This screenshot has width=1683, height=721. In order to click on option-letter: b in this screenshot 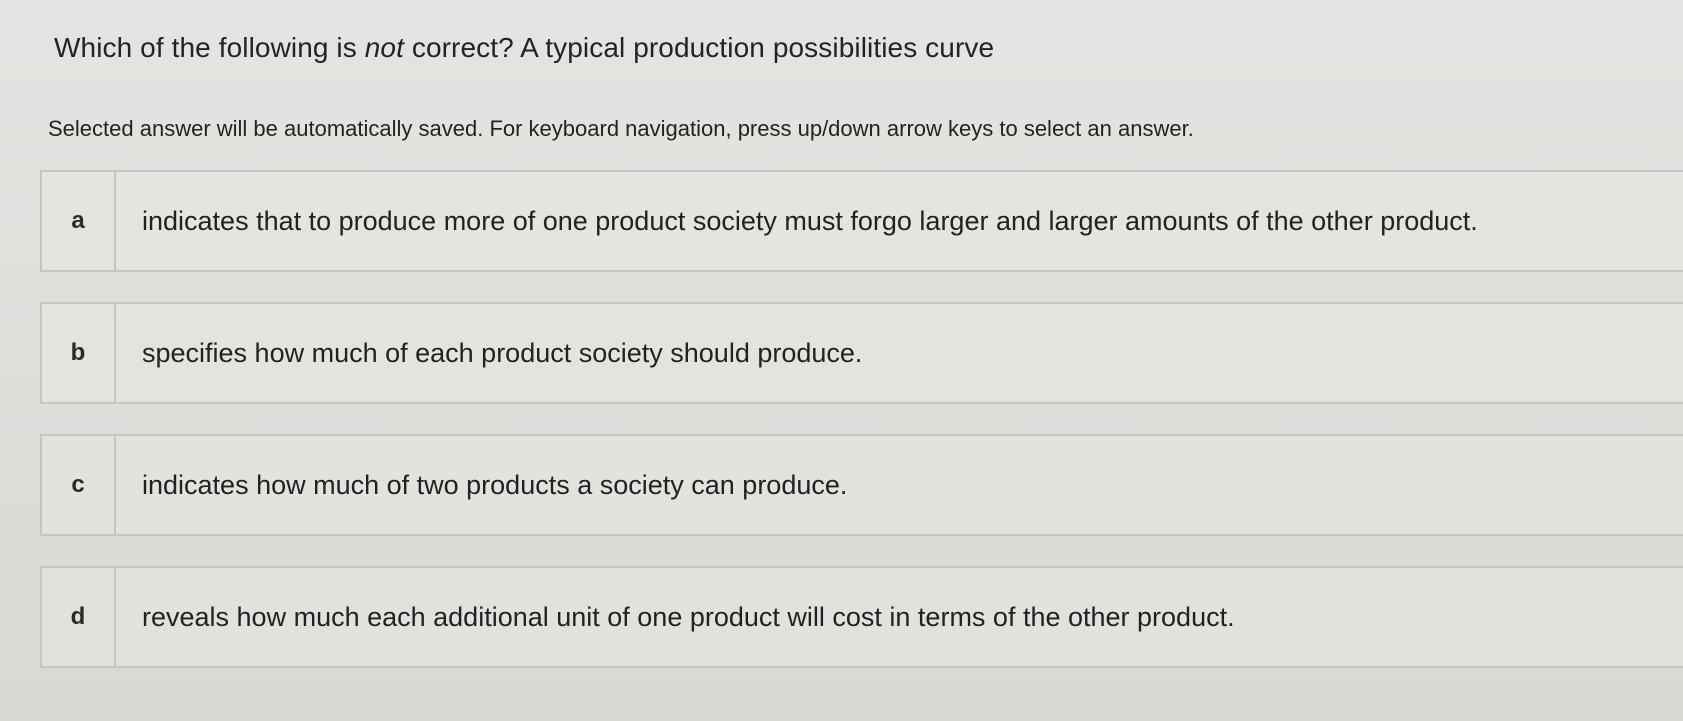, I will do `click(79, 353)`.